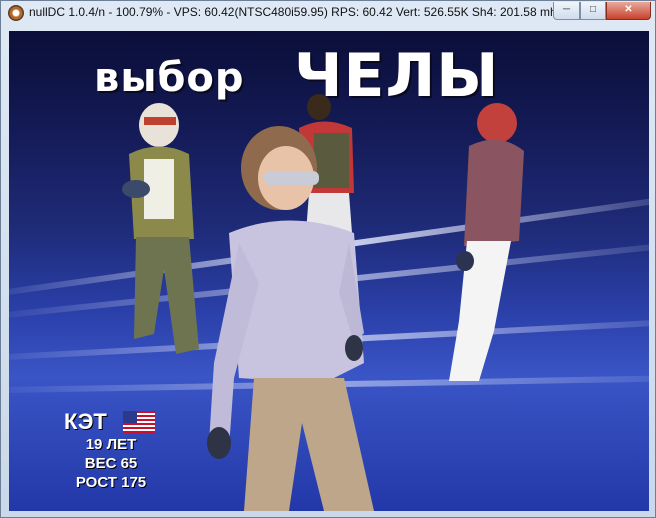  Describe the element at coordinates (111, 463) in the screenshot. I see `character-weight: ВЕС 65` at that location.